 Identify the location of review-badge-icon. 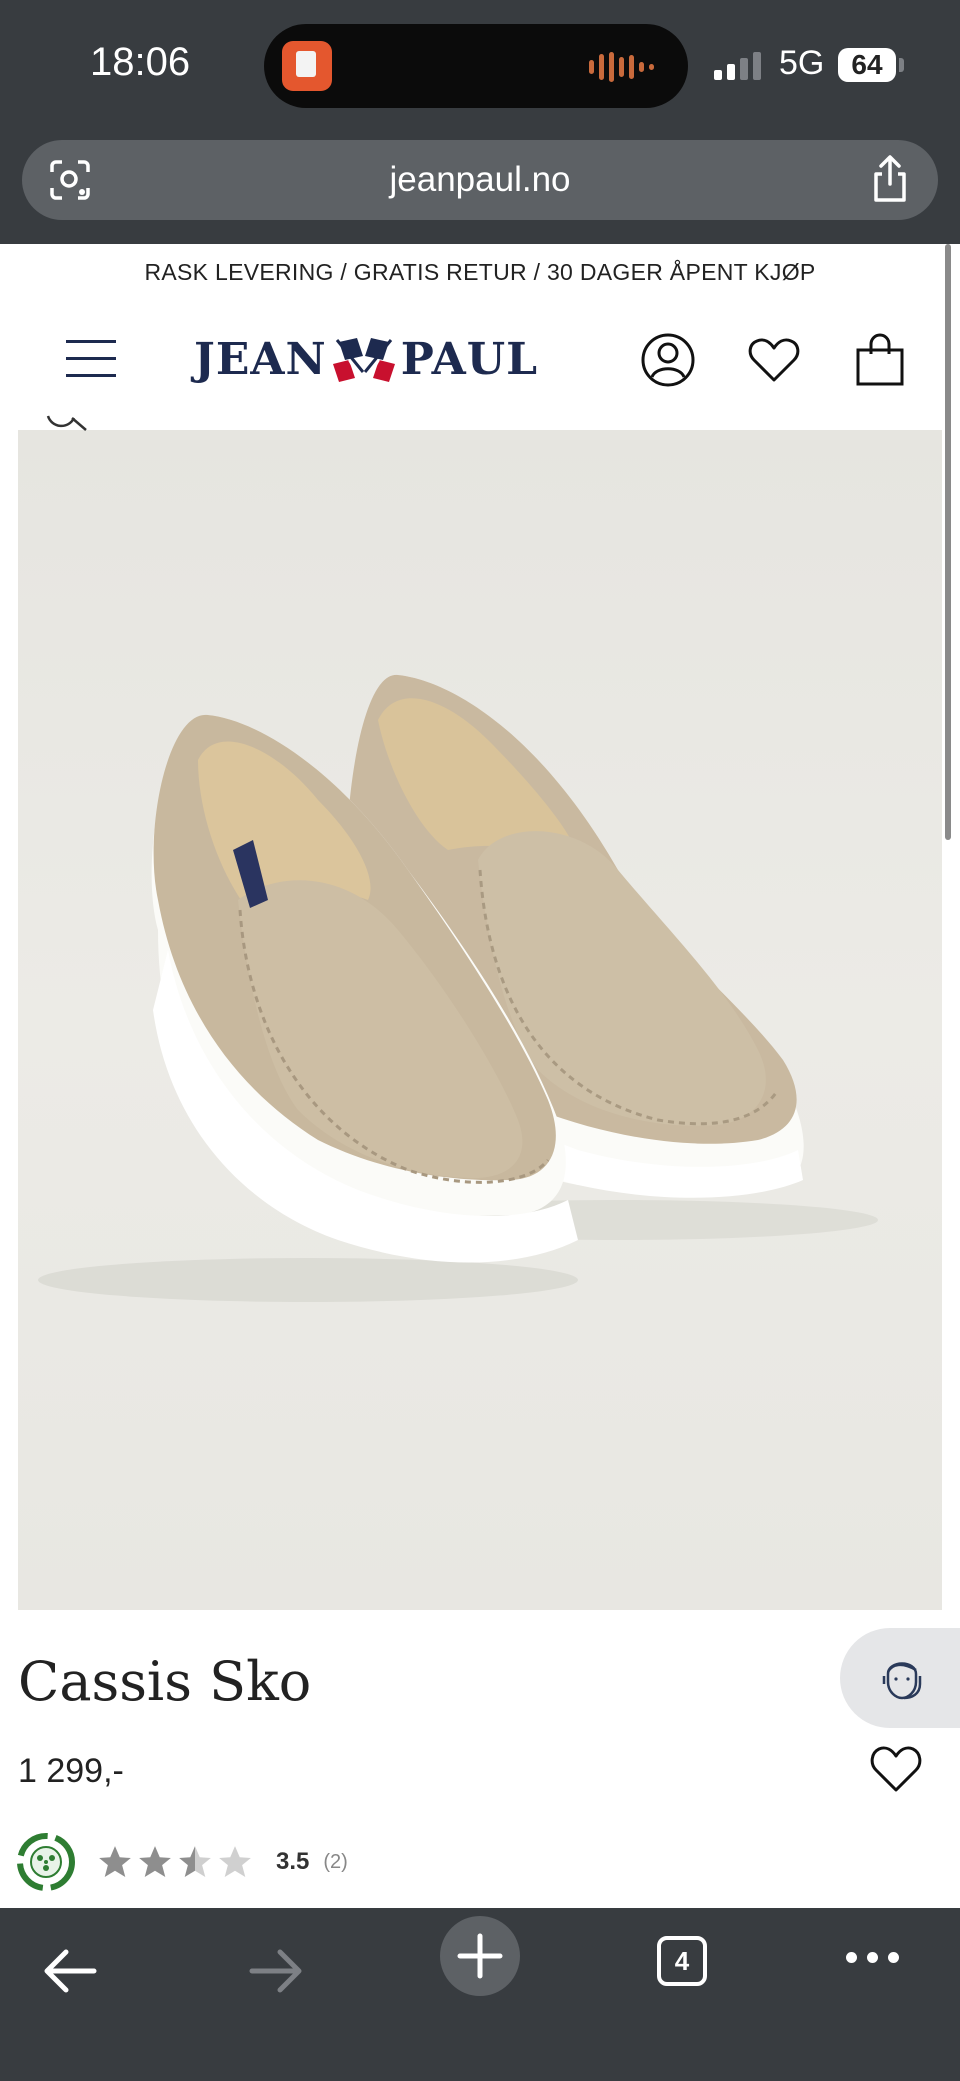
(46, 1862).